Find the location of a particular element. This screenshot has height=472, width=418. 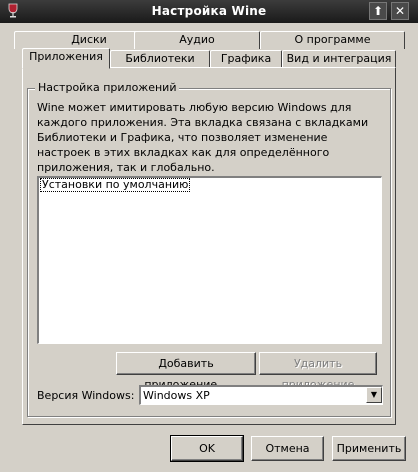

tab-label: Аудио is located at coordinates (197, 39).